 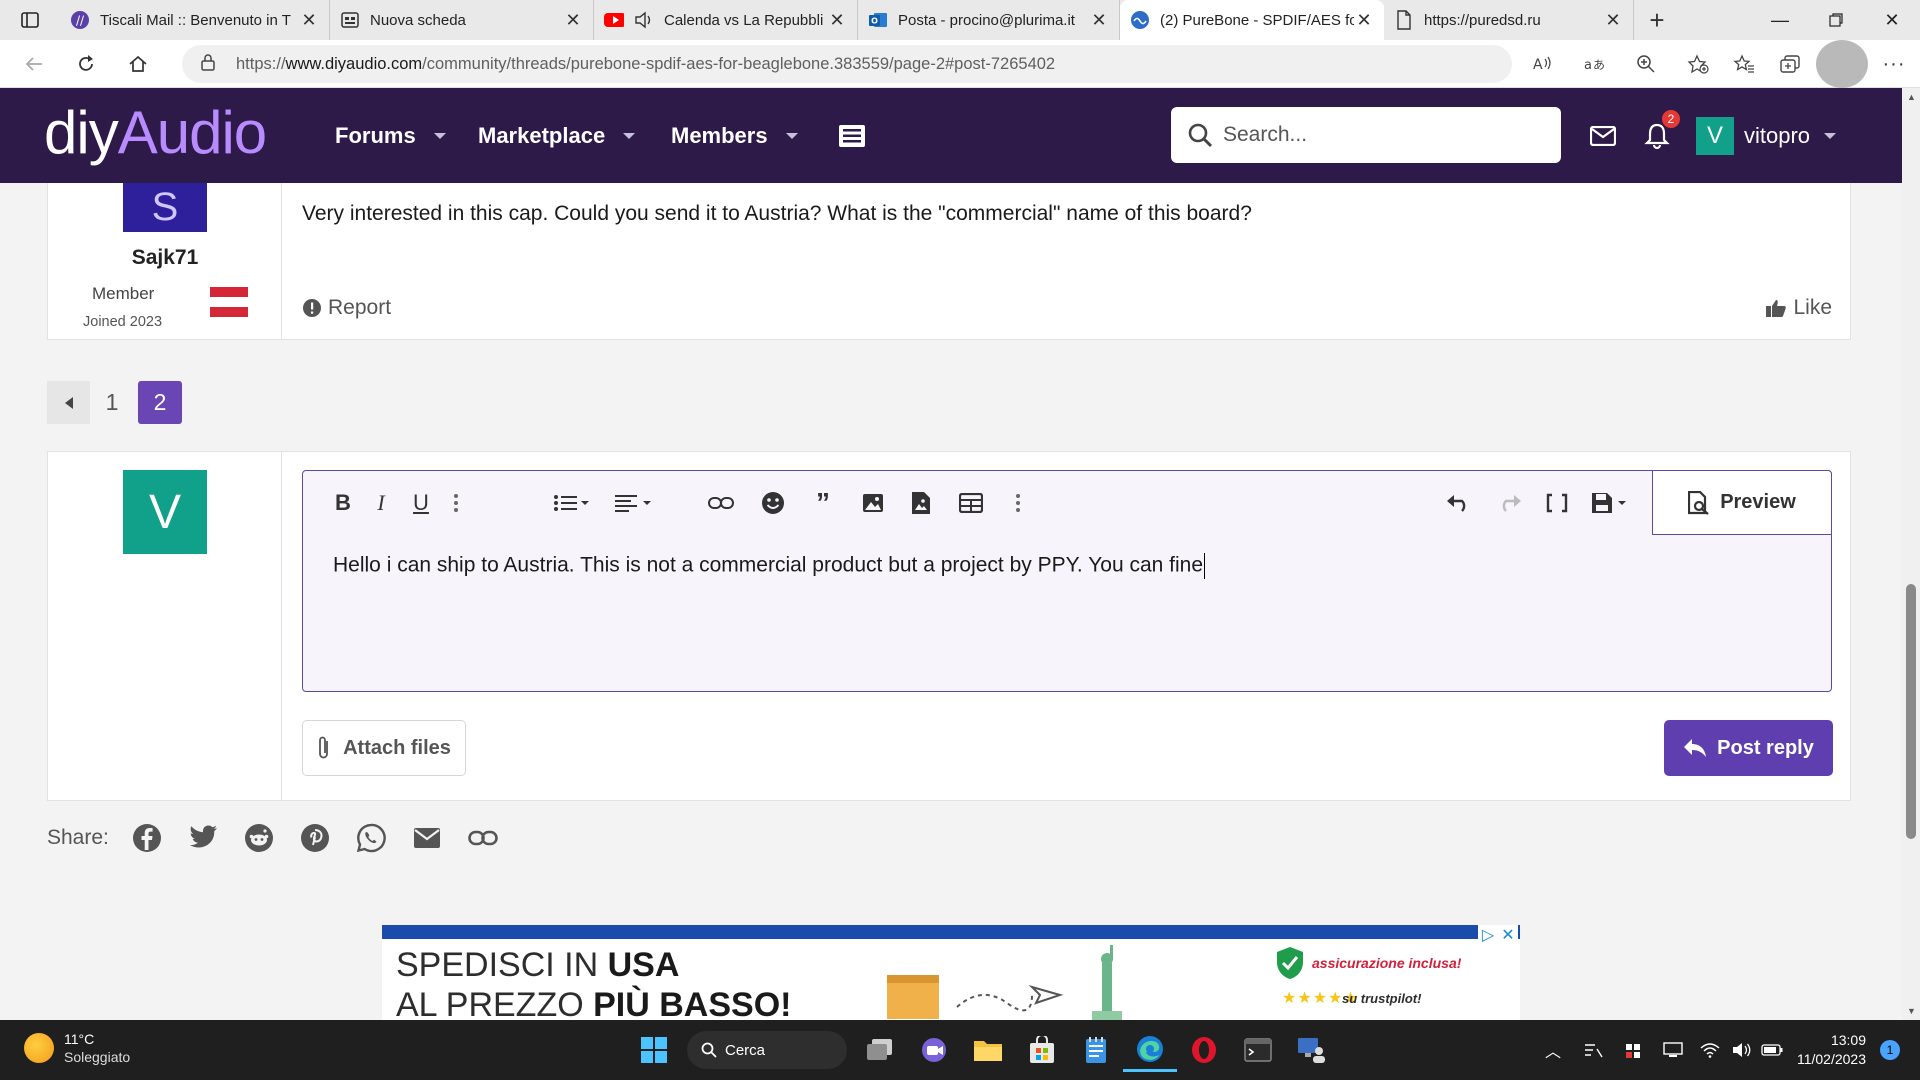 I want to click on taskbar-clock: 13:09 11/02/2023, so click(x=1831, y=1050).